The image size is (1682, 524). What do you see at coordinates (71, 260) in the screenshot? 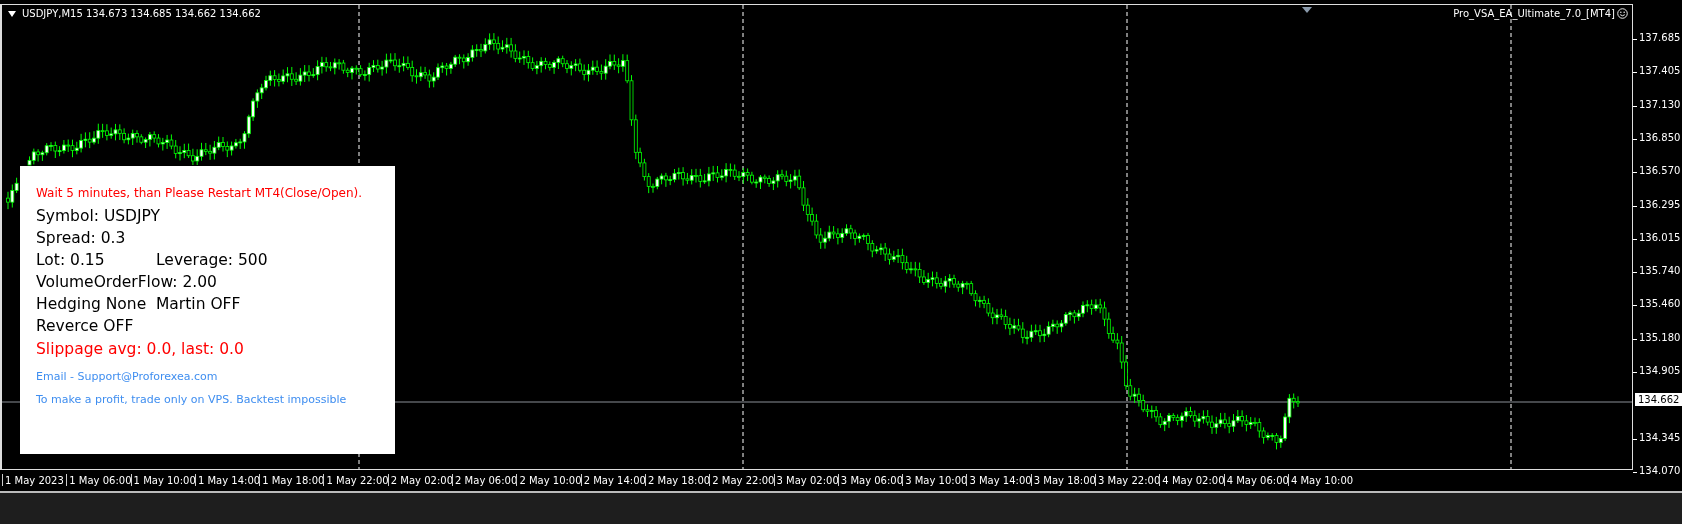
I see `info-text: Lot: 0.15` at bounding box center [71, 260].